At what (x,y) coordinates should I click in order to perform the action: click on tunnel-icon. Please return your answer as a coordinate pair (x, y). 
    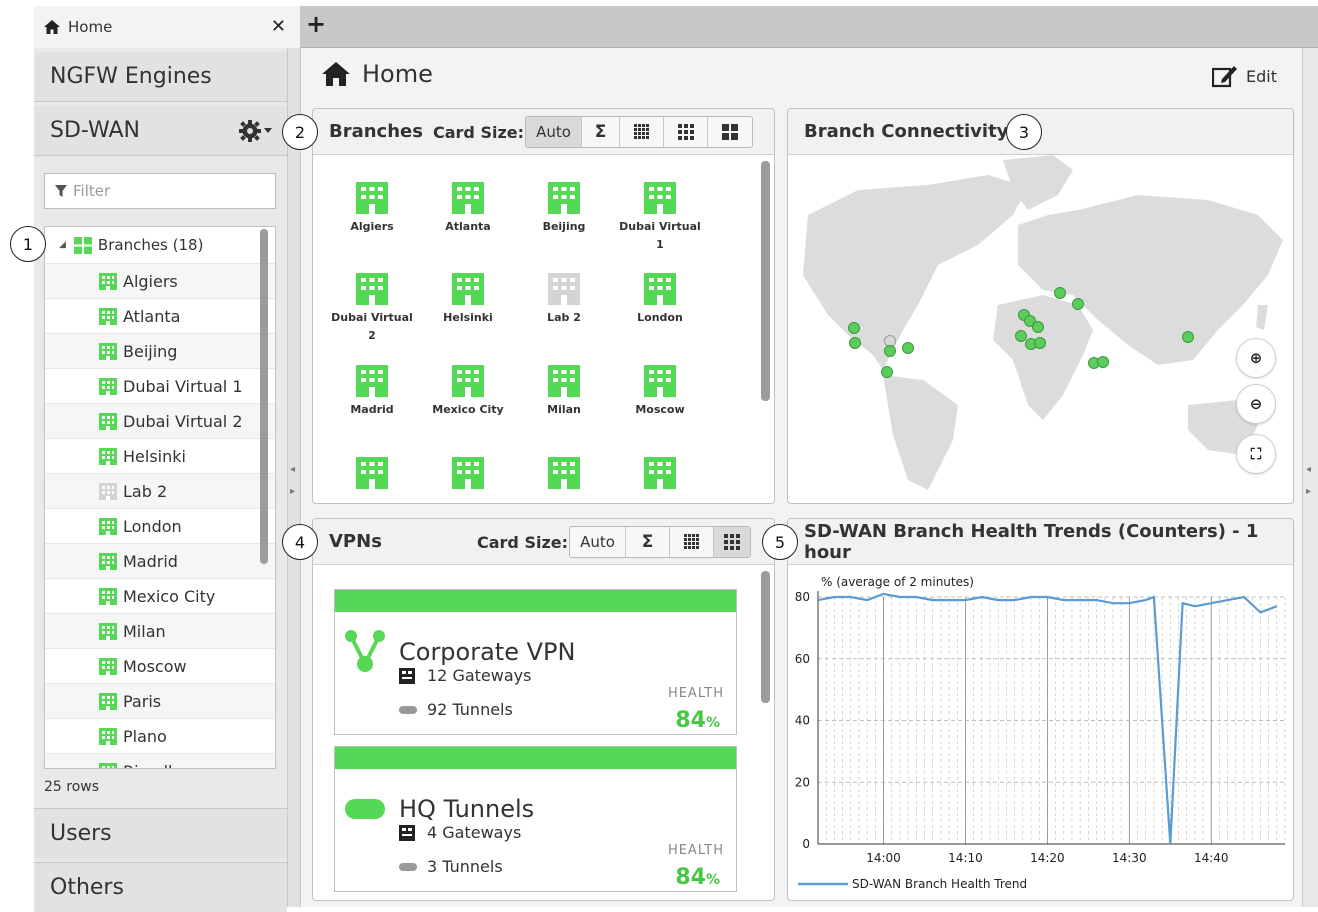
    Looking at the image, I should click on (408, 709).